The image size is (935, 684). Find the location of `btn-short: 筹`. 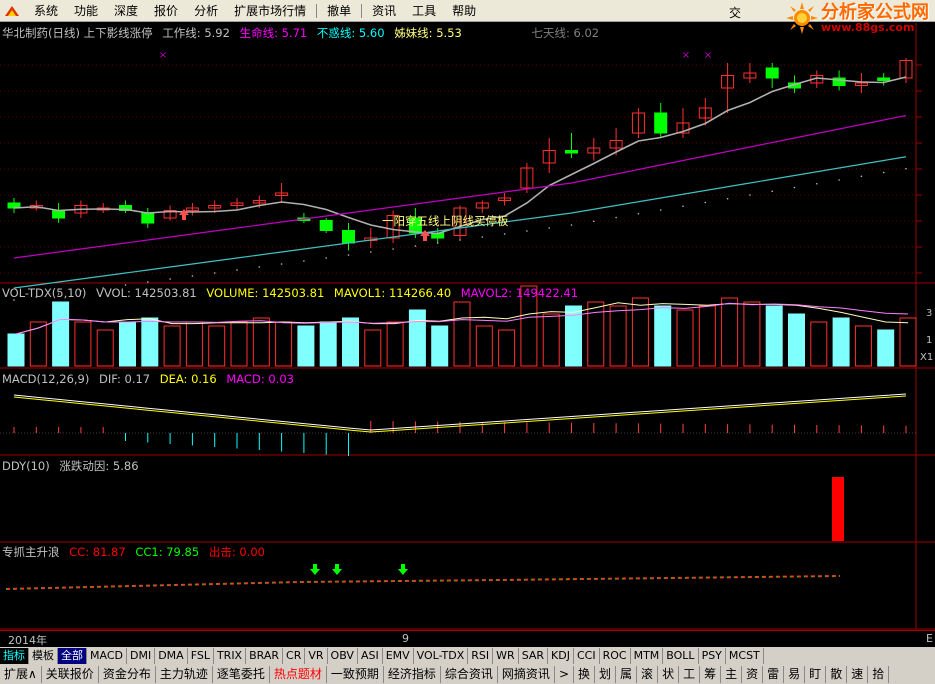

btn-short: 筹 is located at coordinates (711, 674).